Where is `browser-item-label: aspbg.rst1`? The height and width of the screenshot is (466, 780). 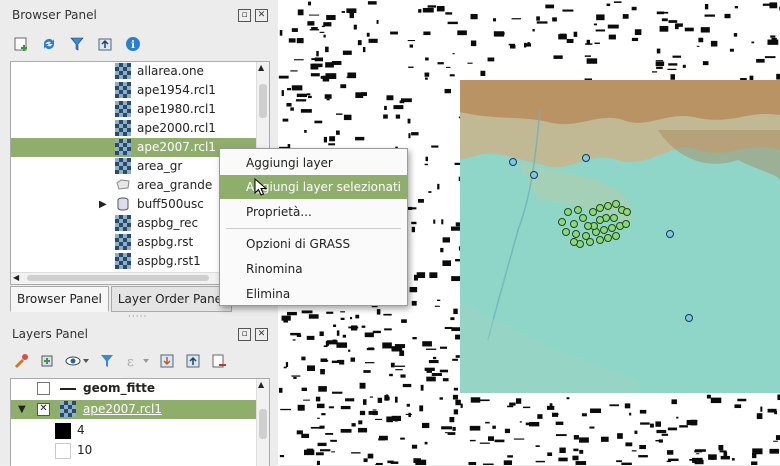
browser-item-label: aspbg.rst1 is located at coordinates (169, 261).